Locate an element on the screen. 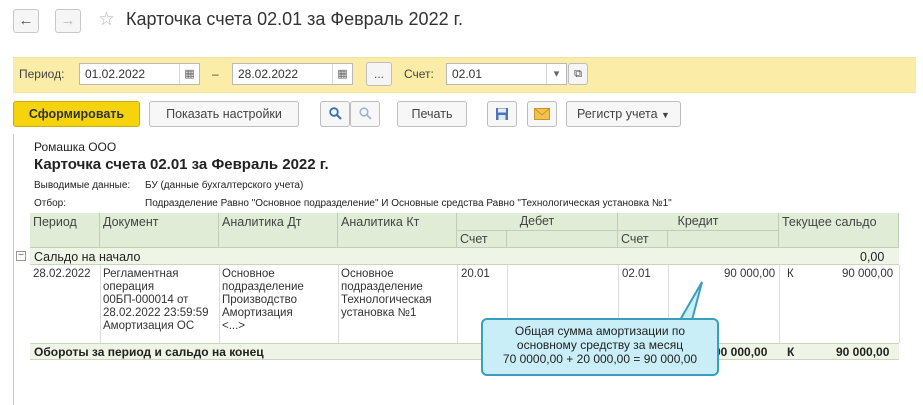 Image resolution: width=923 pixels, height=405 pixels. date-from-field: 01.02.2022 ▦ is located at coordinates (139, 74).